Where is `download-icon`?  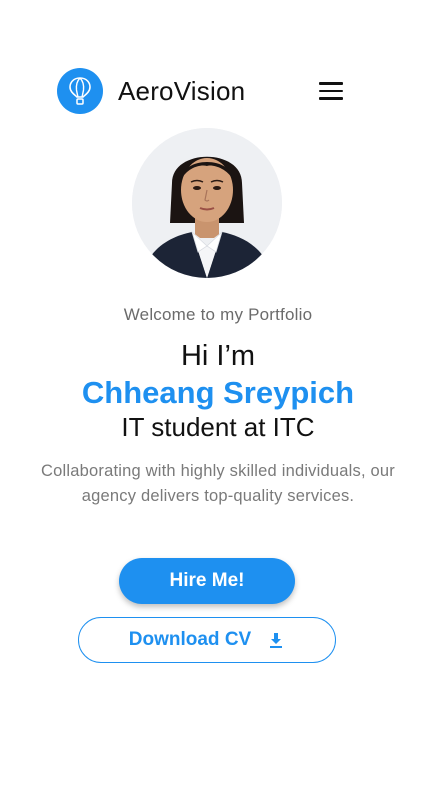
download-icon is located at coordinates (276, 640).